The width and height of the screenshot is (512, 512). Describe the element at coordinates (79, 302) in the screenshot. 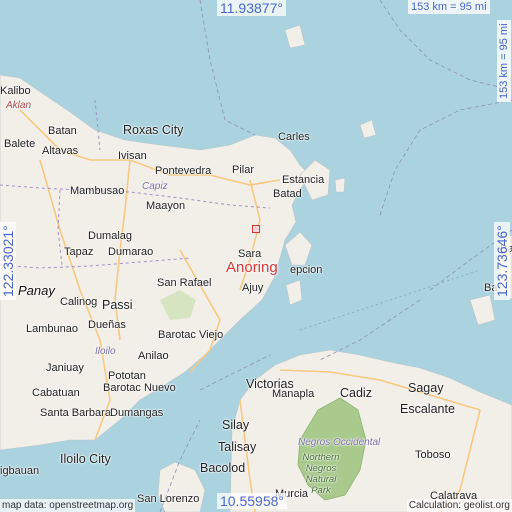

I see `place-calinog: Calinog` at that location.